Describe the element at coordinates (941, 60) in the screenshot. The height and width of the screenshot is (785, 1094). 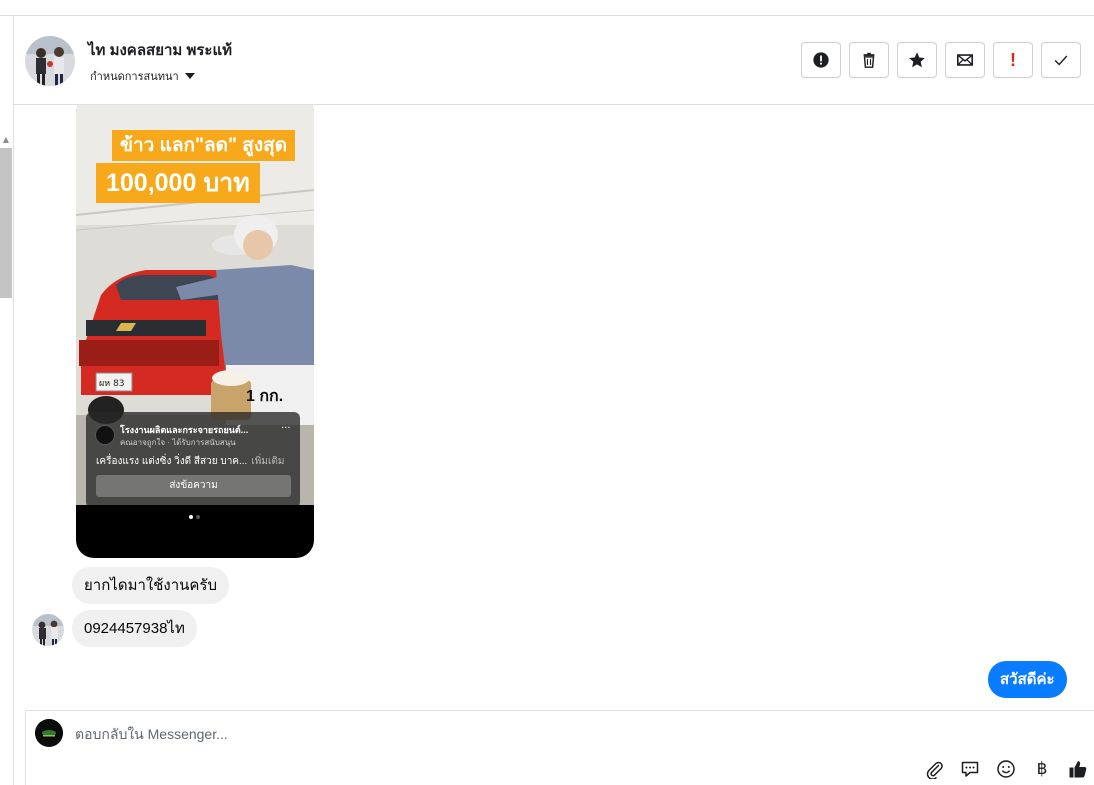
I see `header-actions: !` at that location.